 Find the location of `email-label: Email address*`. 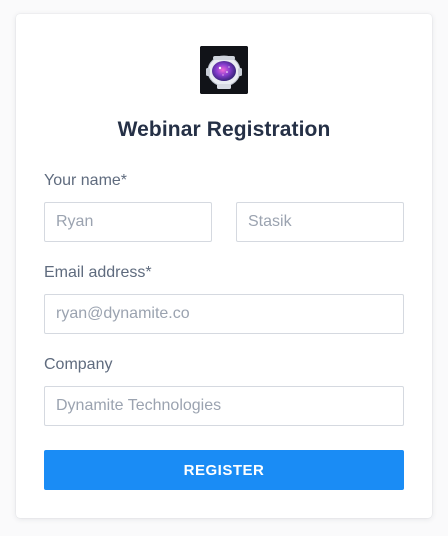

email-label: Email address* is located at coordinates (98, 272).